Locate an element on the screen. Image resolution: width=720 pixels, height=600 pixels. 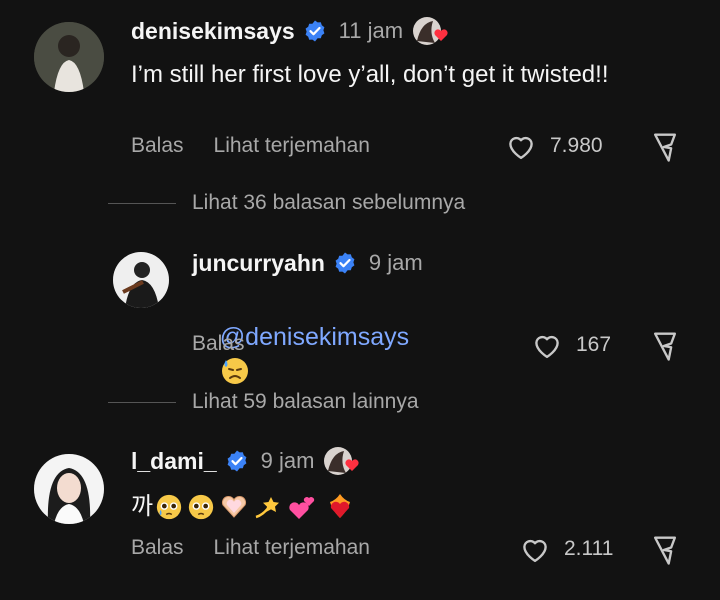
comment-header: denisekimsays 11 jam is located at coordinates (293, 31).